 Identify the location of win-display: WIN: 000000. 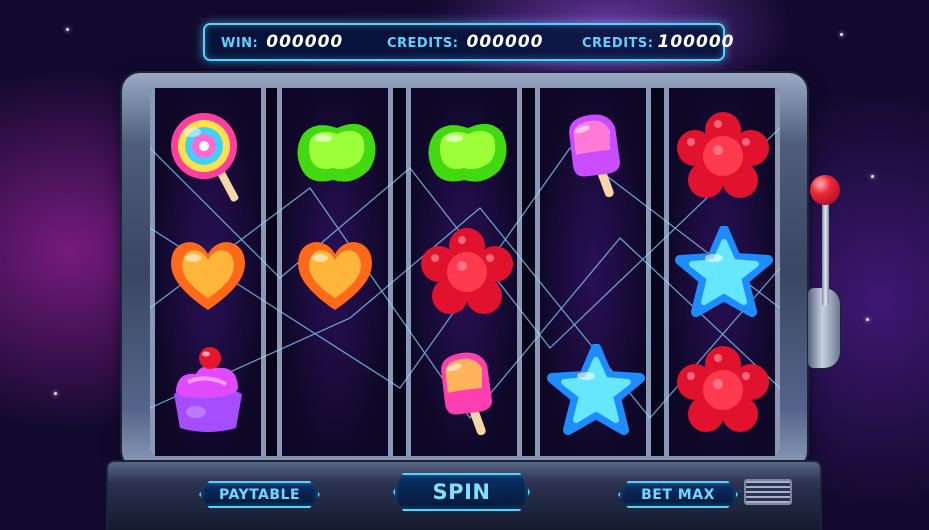
(282, 43).